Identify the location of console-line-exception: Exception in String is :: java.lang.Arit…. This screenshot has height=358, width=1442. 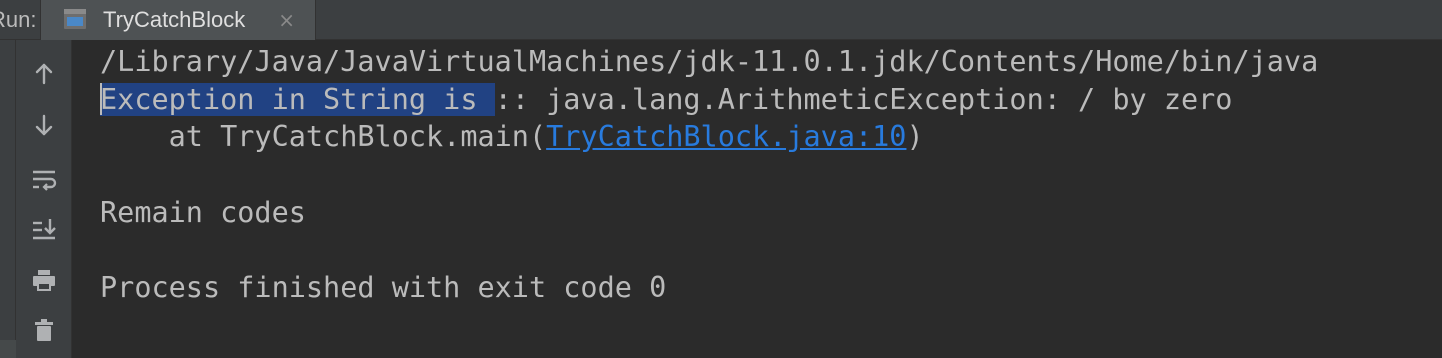
(666, 100).